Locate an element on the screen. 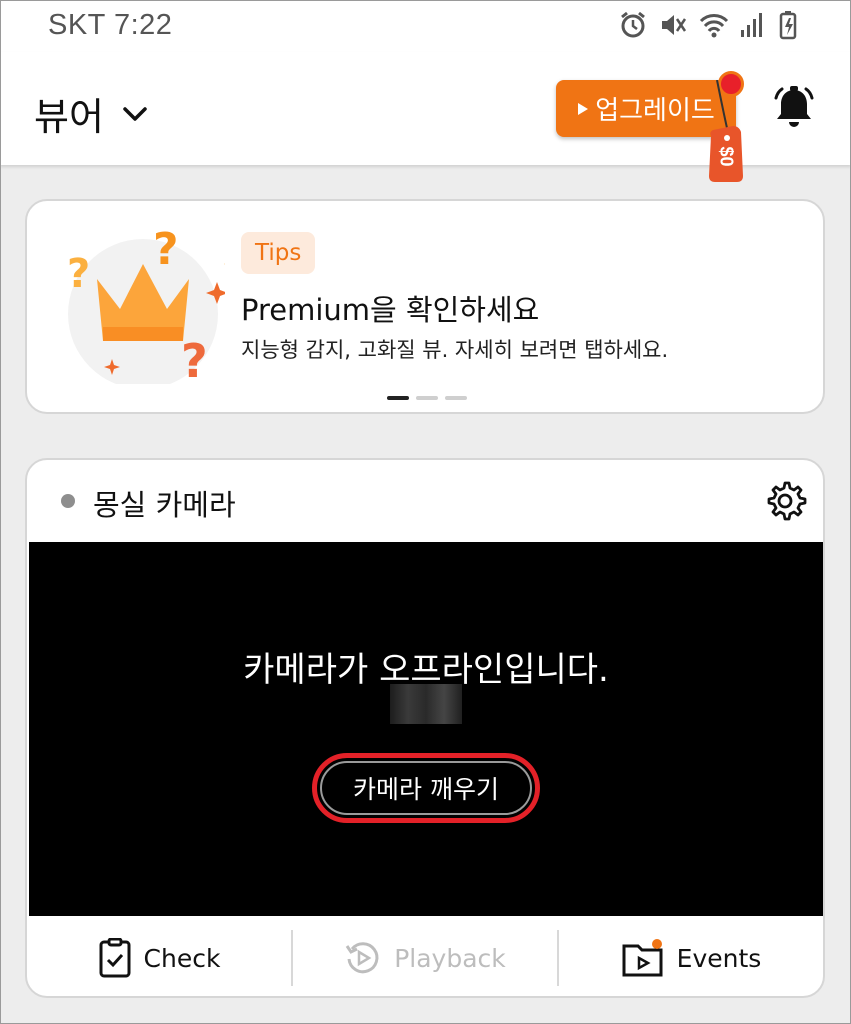 Image resolution: width=851 pixels, height=1024 pixels. blurred-region is located at coordinates (426, 704).